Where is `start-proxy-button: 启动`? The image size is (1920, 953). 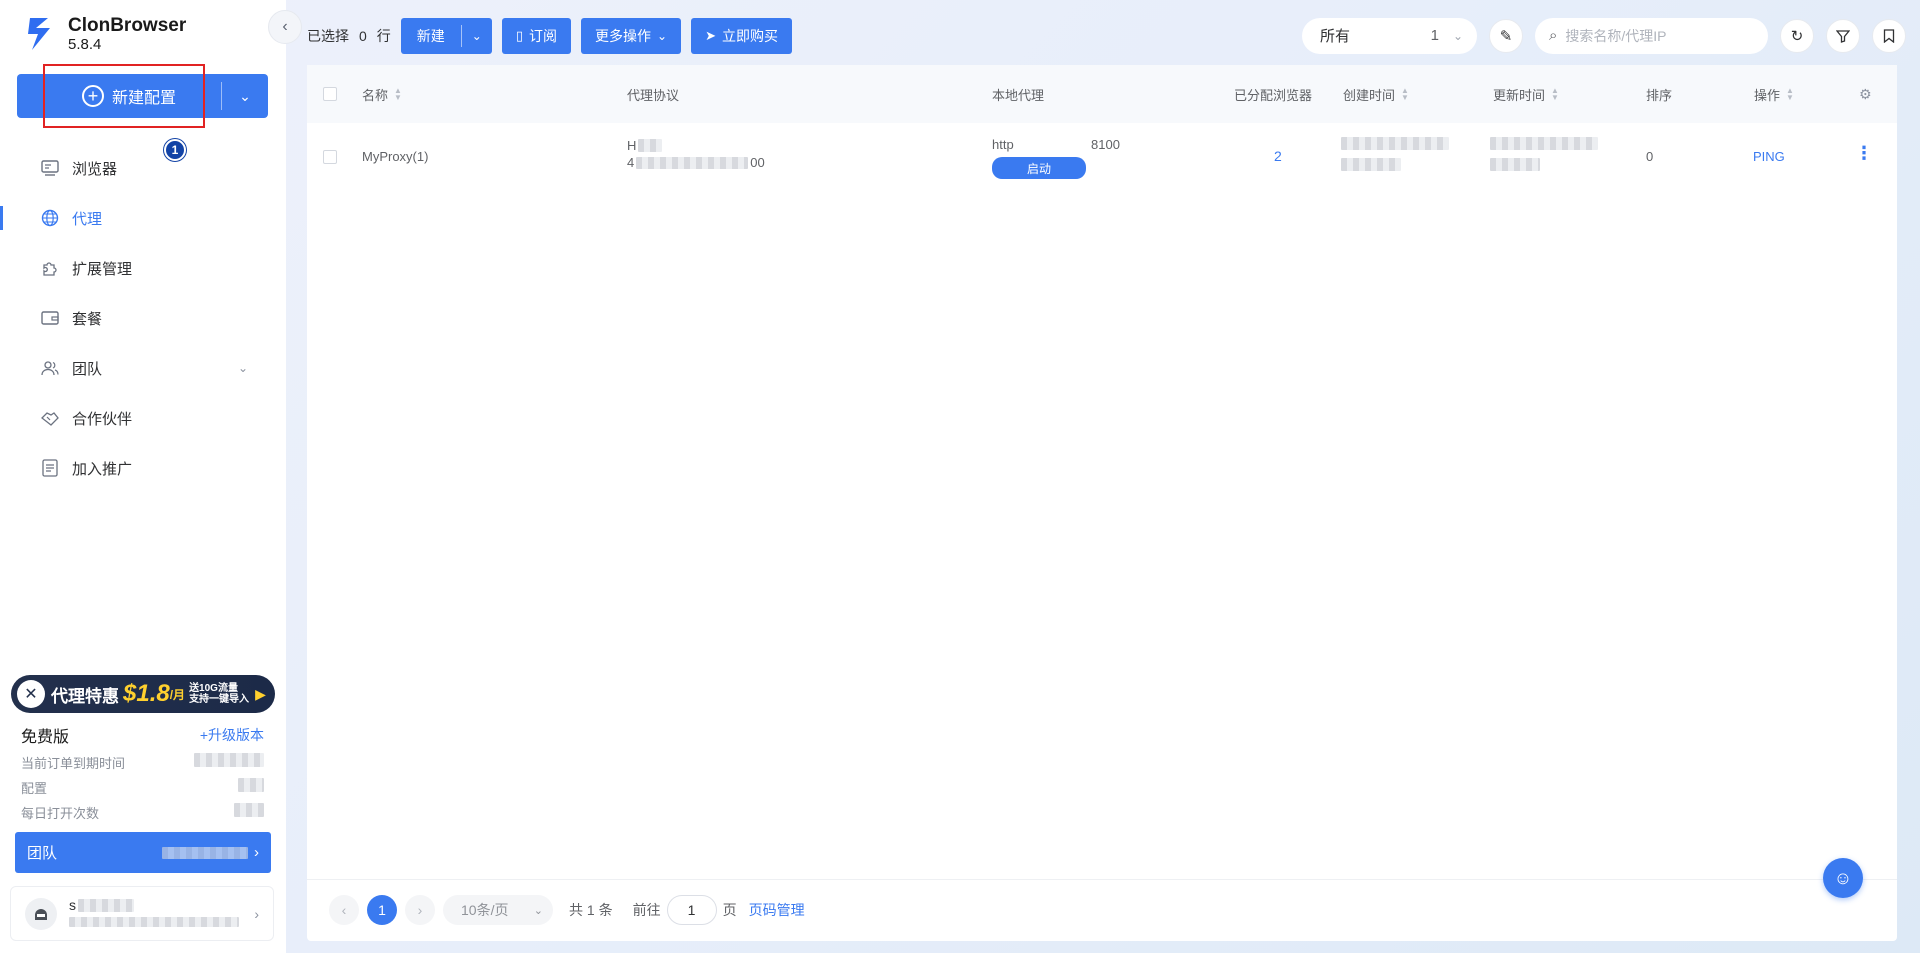 start-proxy-button: 启动 is located at coordinates (1039, 168).